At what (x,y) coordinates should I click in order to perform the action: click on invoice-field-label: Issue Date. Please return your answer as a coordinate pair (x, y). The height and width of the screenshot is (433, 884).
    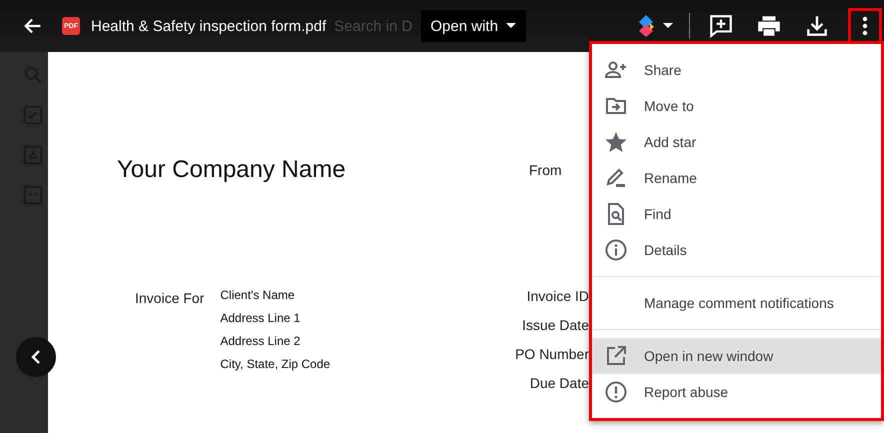
    Looking at the image, I should click on (555, 325).